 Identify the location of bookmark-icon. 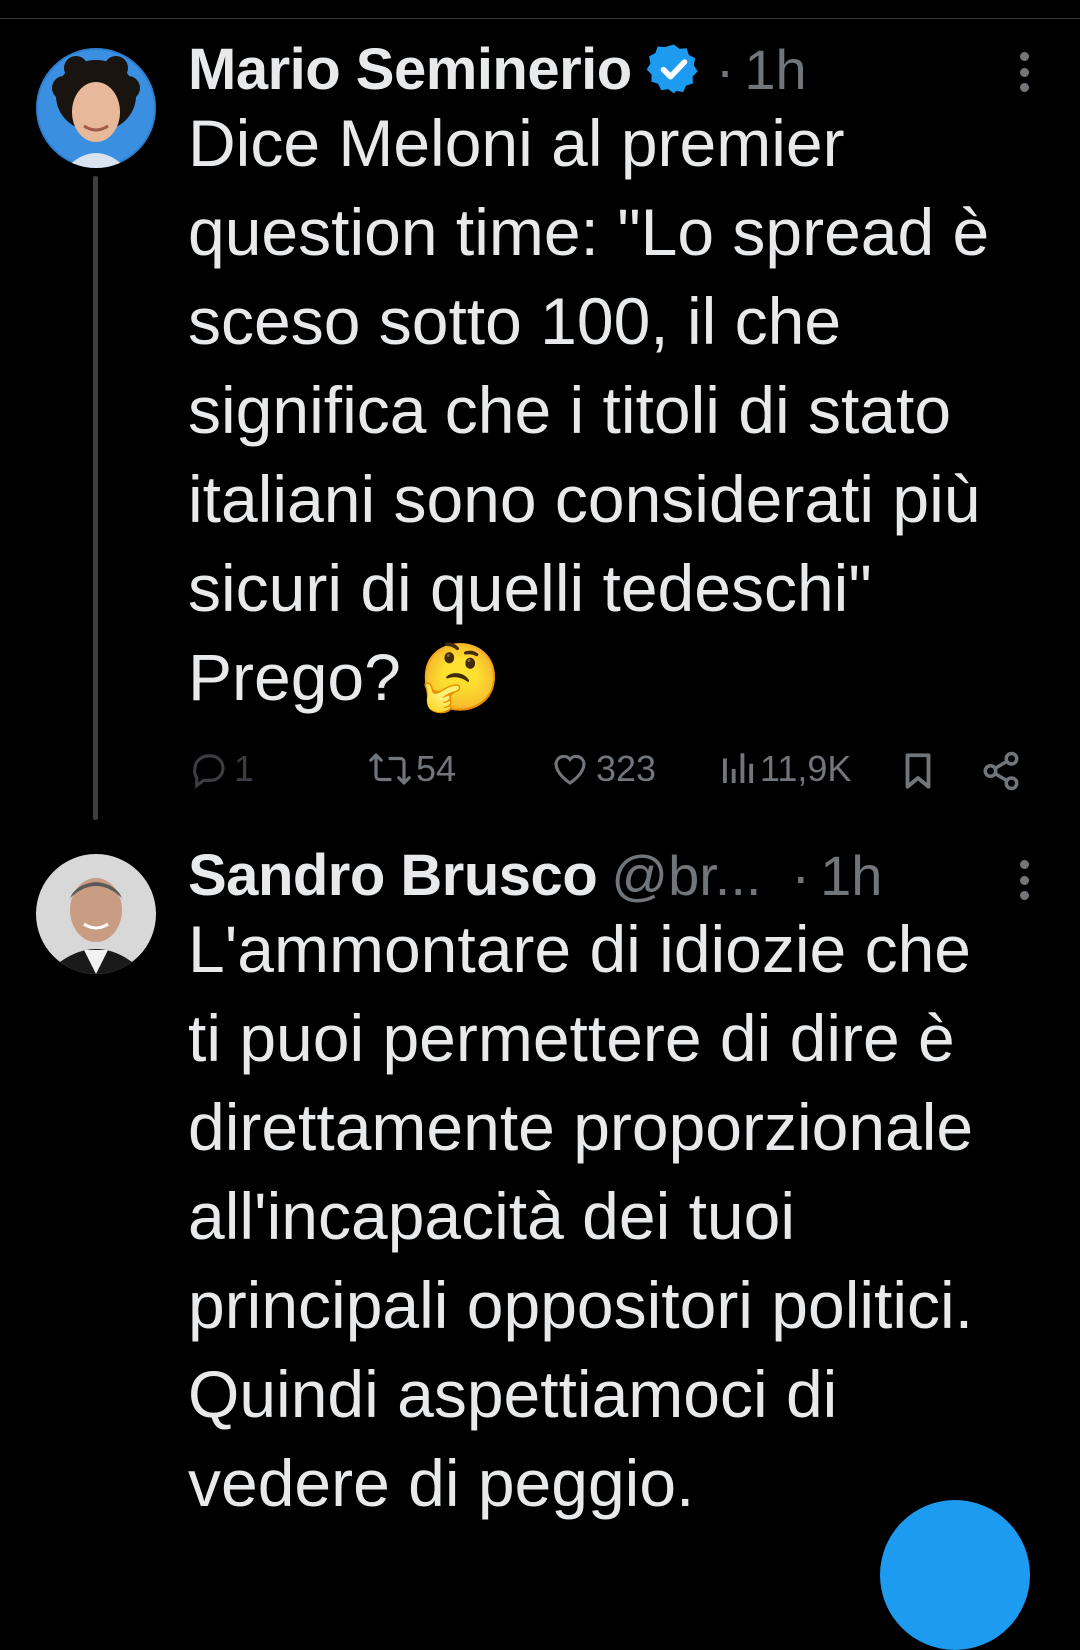
(918, 771).